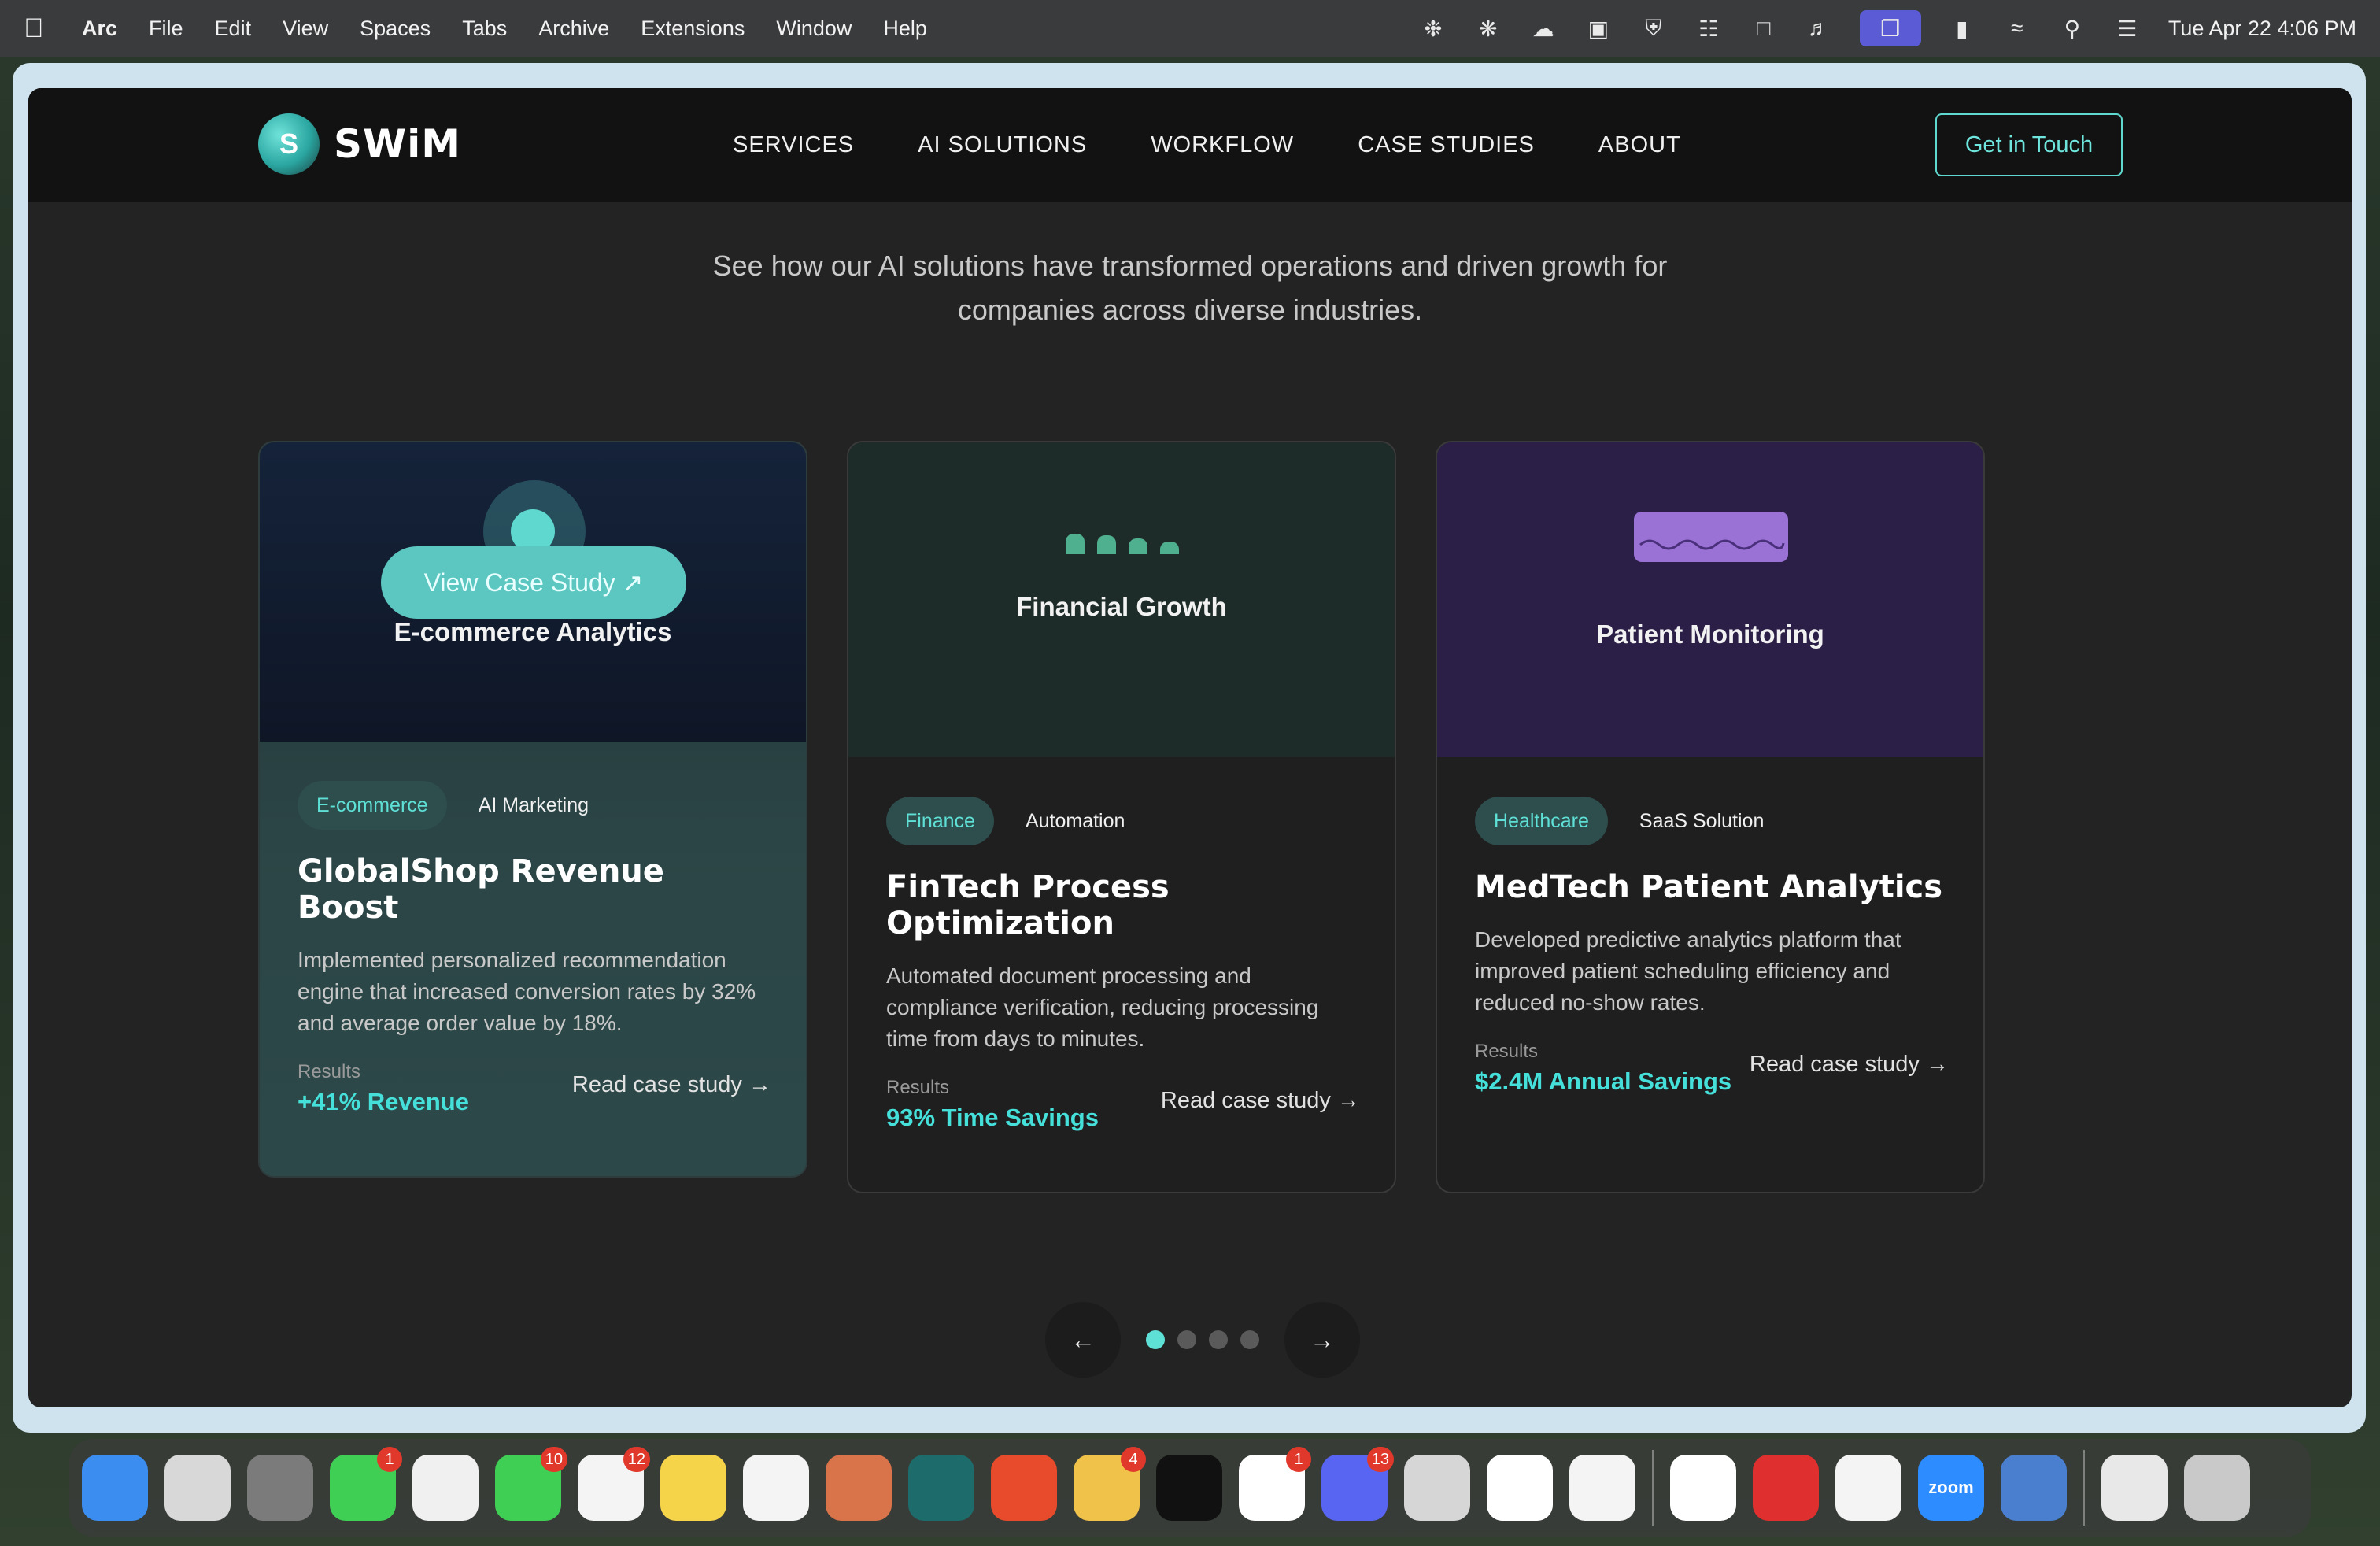 This screenshot has width=2380, height=1546. Describe the element at coordinates (484, 29) in the screenshot. I see `menu-tabs: Tabs` at that location.